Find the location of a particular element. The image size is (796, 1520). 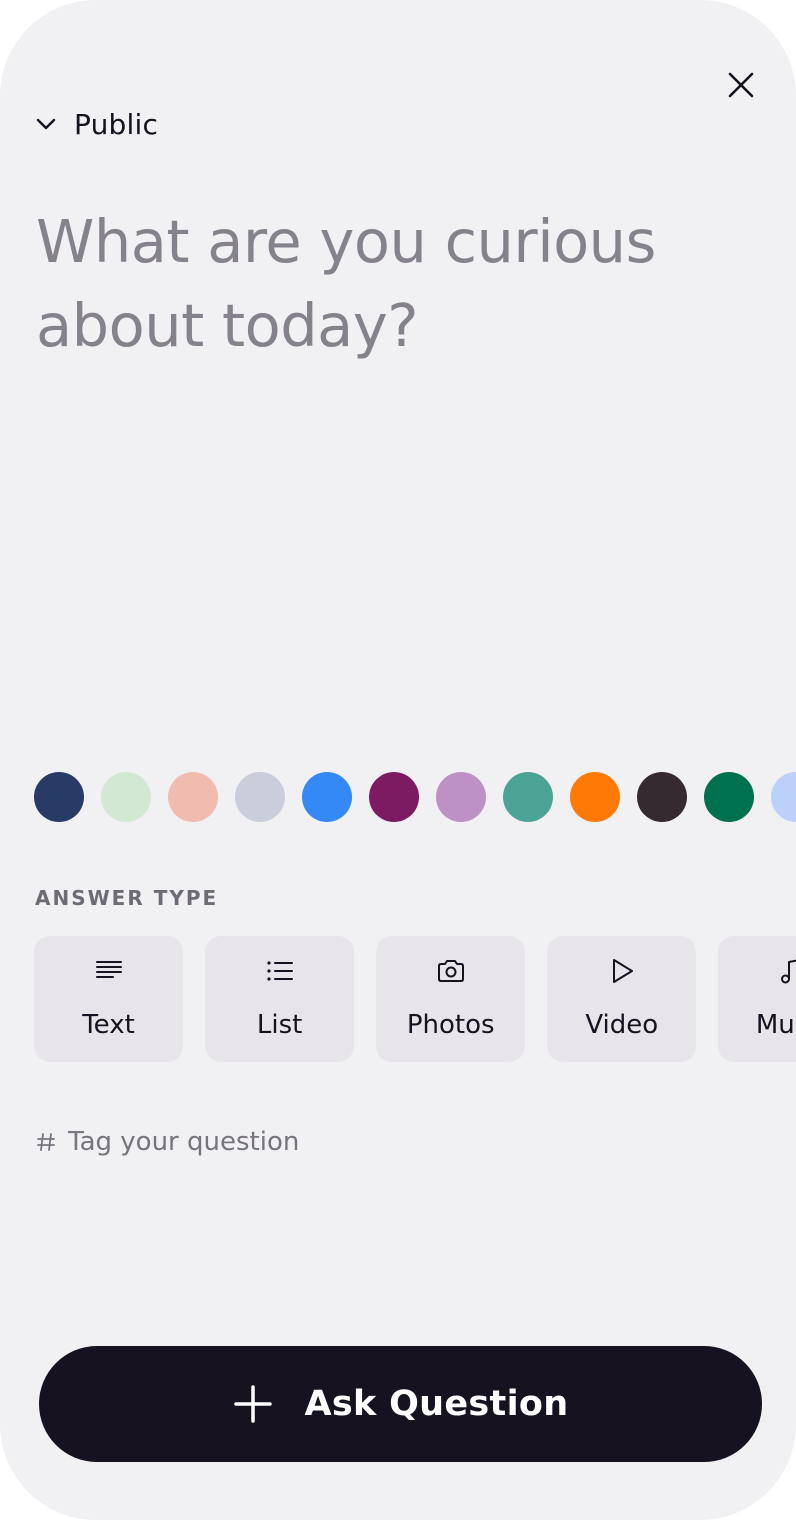

camera-icon is located at coordinates (451, 971).